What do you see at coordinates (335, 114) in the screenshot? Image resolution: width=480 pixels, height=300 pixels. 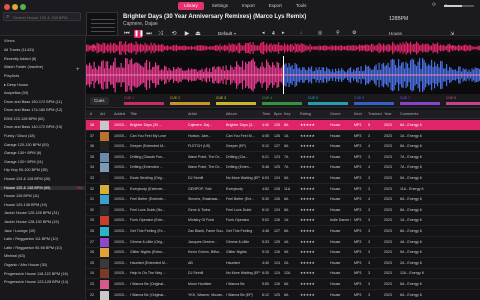 I see `column-header: Genre` at bounding box center [335, 114].